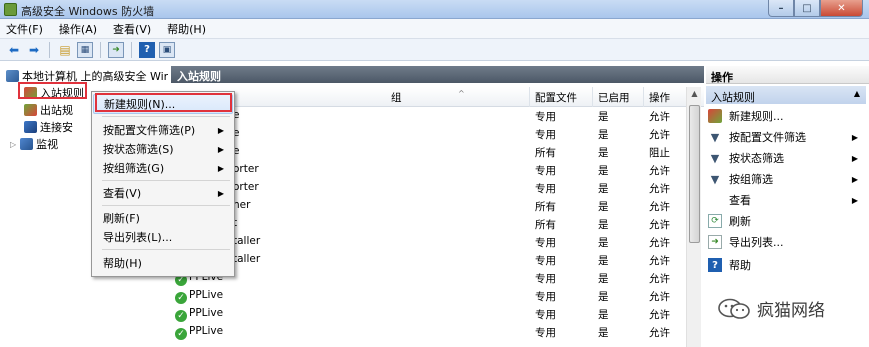 This screenshot has width=869, height=347. Describe the element at coordinates (65, 50) in the screenshot. I see `up-folder-icon: ▤` at that location.